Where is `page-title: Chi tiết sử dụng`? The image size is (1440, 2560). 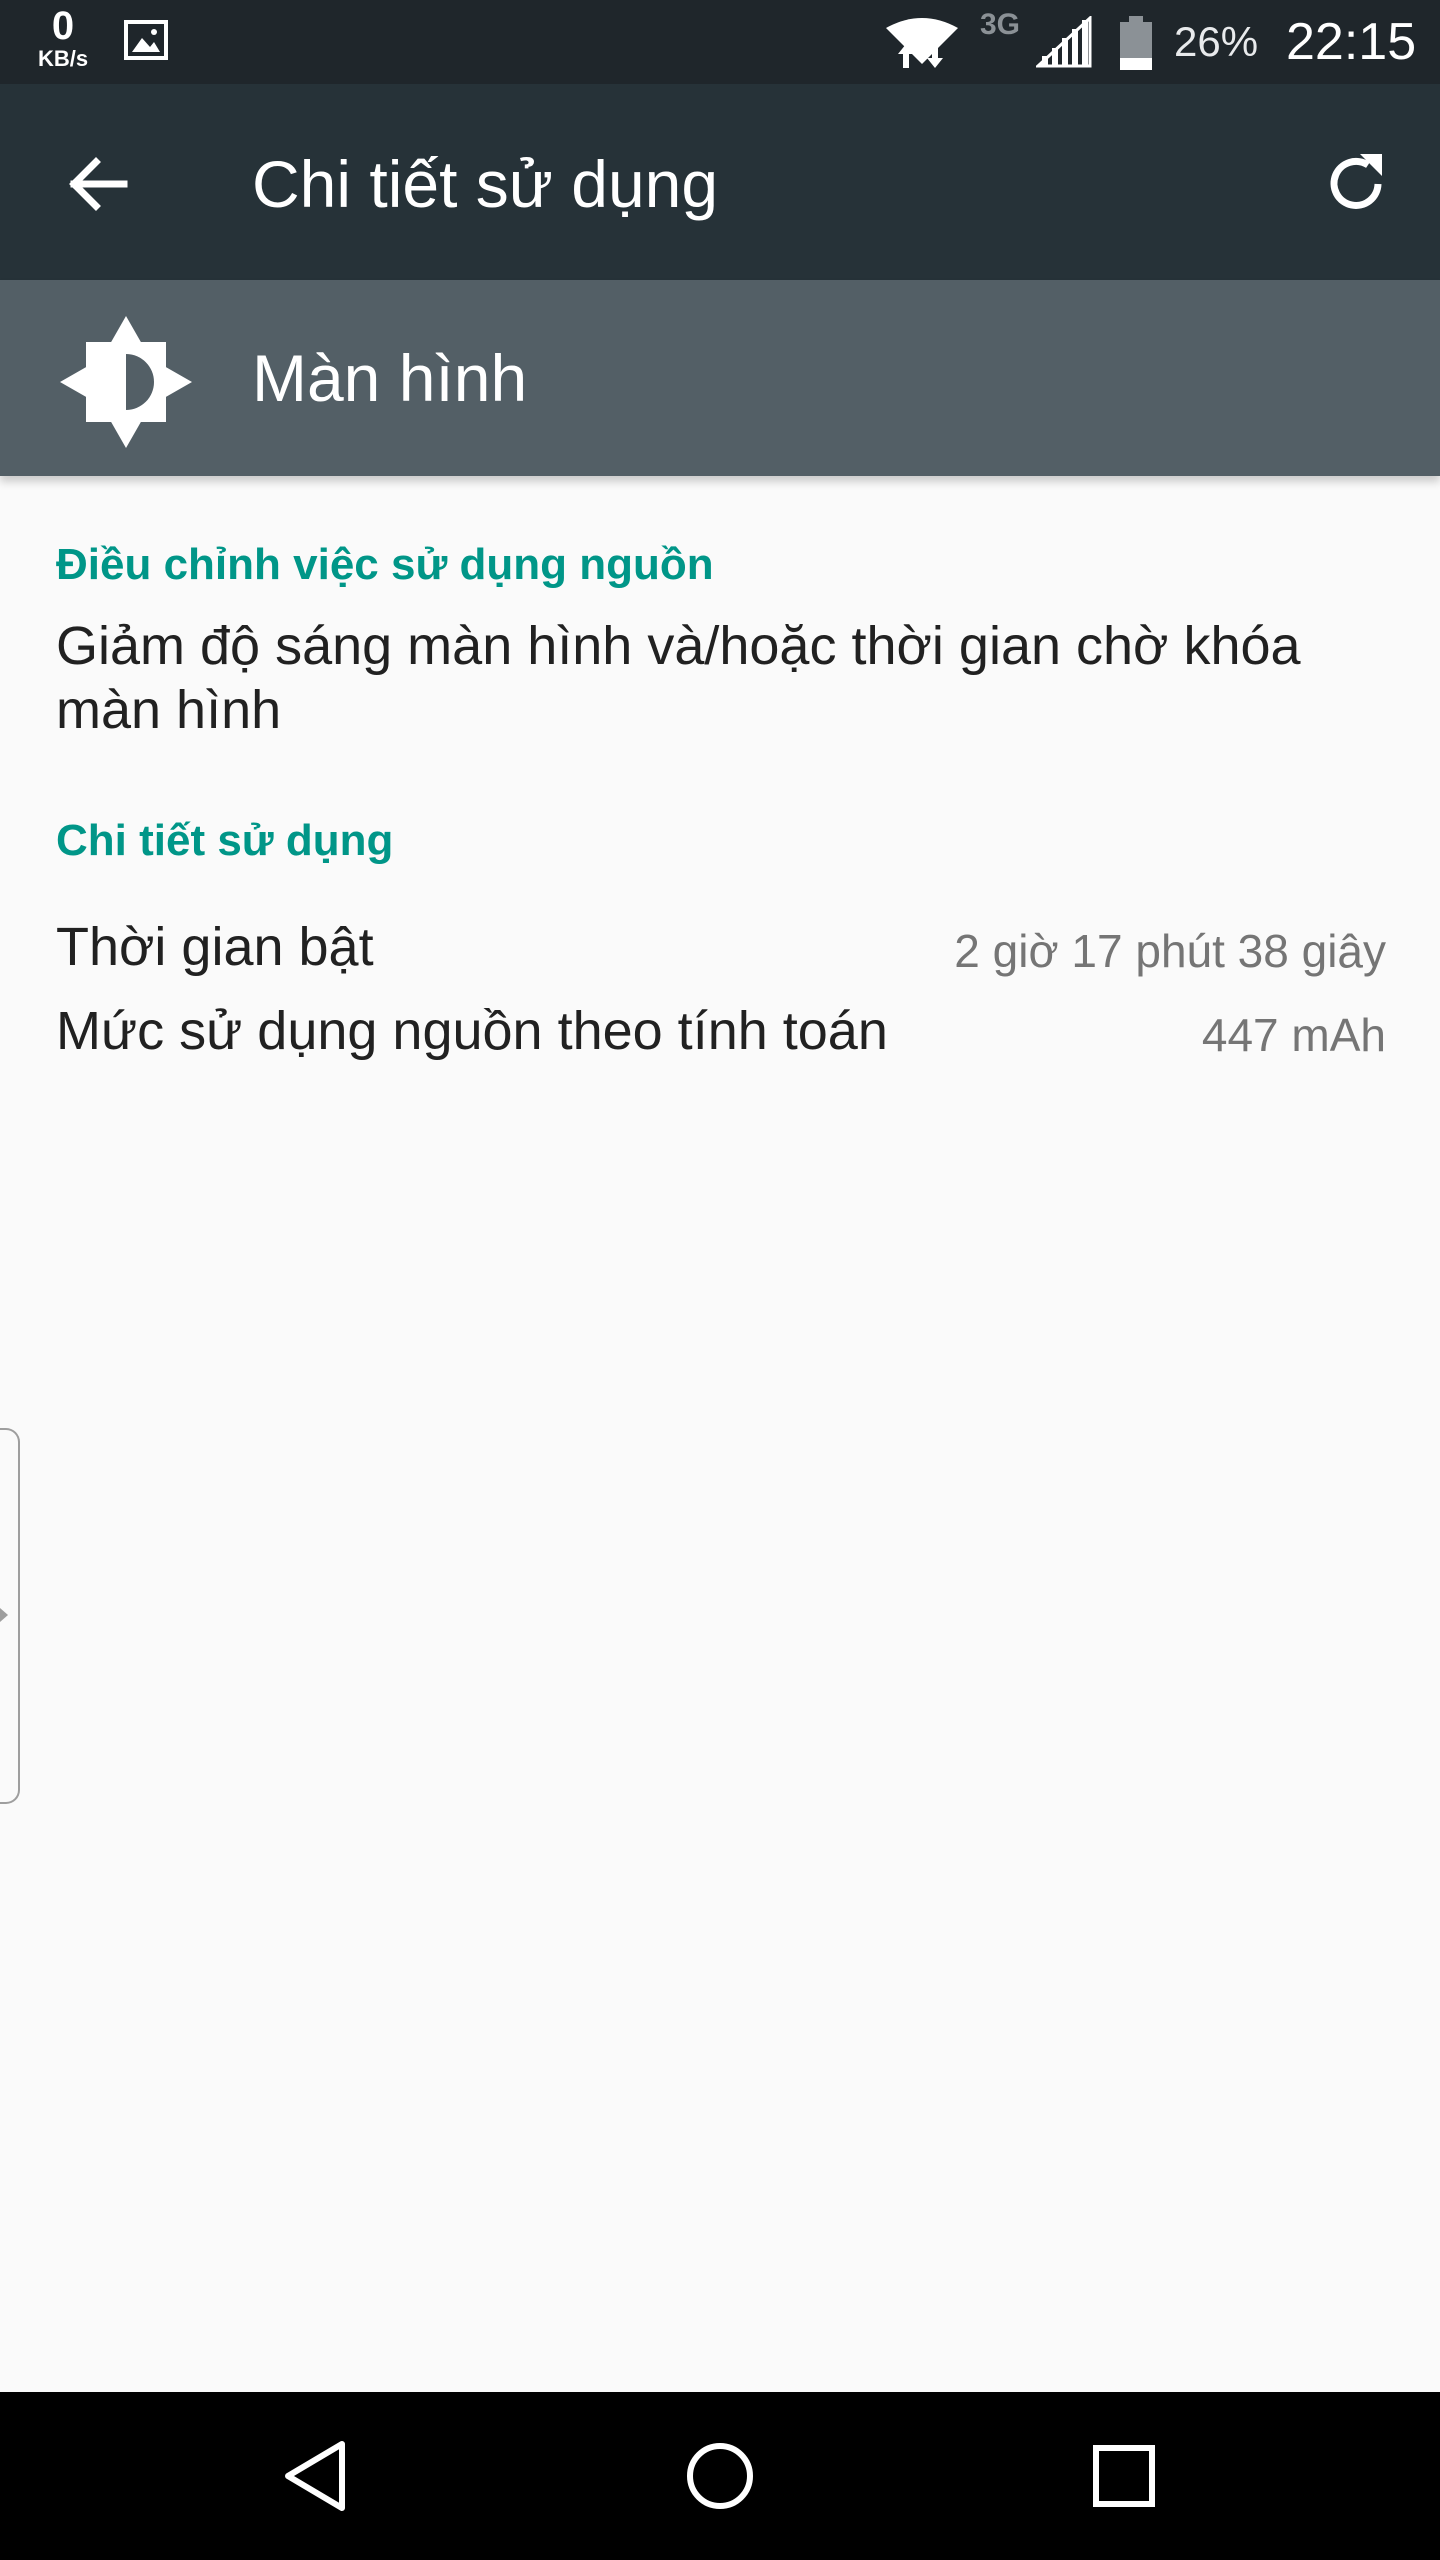 page-title: Chi tiết sử dụng is located at coordinates (485, 184).